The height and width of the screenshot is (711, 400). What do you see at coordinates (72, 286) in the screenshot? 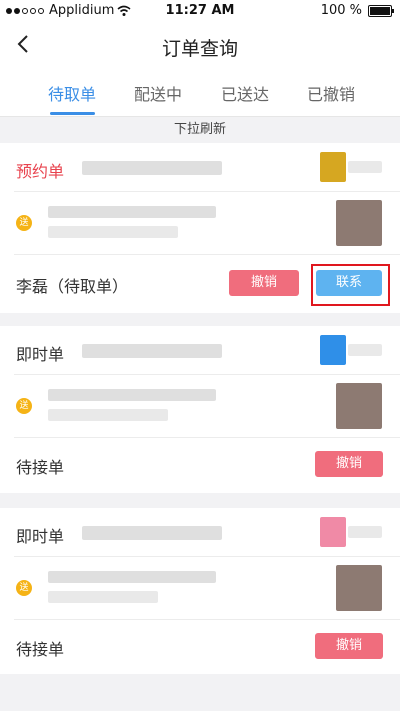
I see `courier-status-label: 李磊（待取单）` at bounding box center [72, 286].